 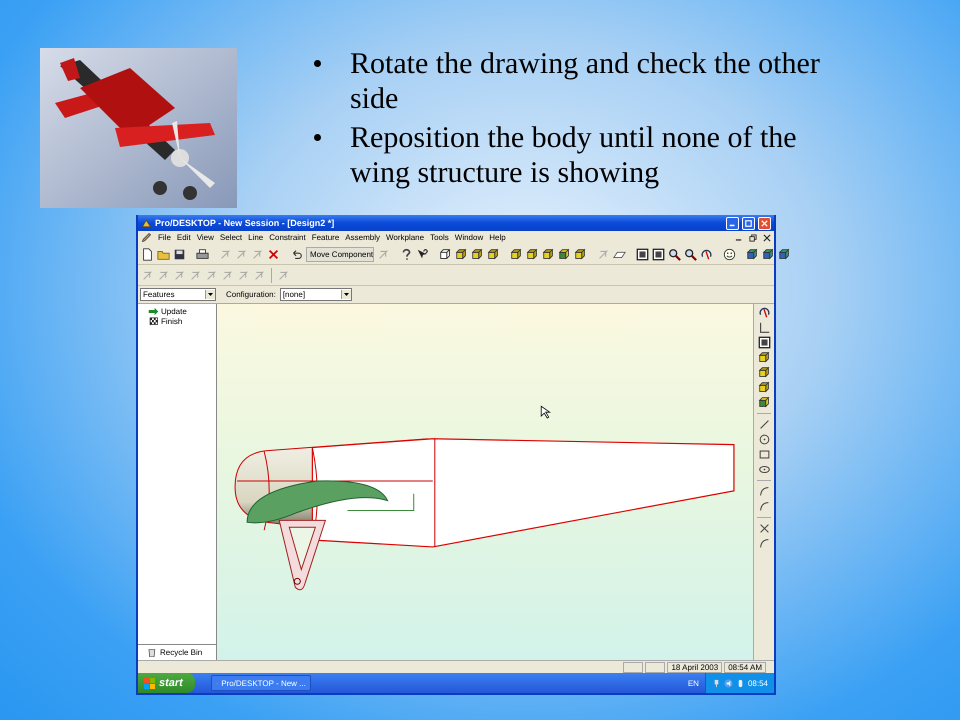 I want to click on menu-item: Workplane, so click(x=405, y=237).